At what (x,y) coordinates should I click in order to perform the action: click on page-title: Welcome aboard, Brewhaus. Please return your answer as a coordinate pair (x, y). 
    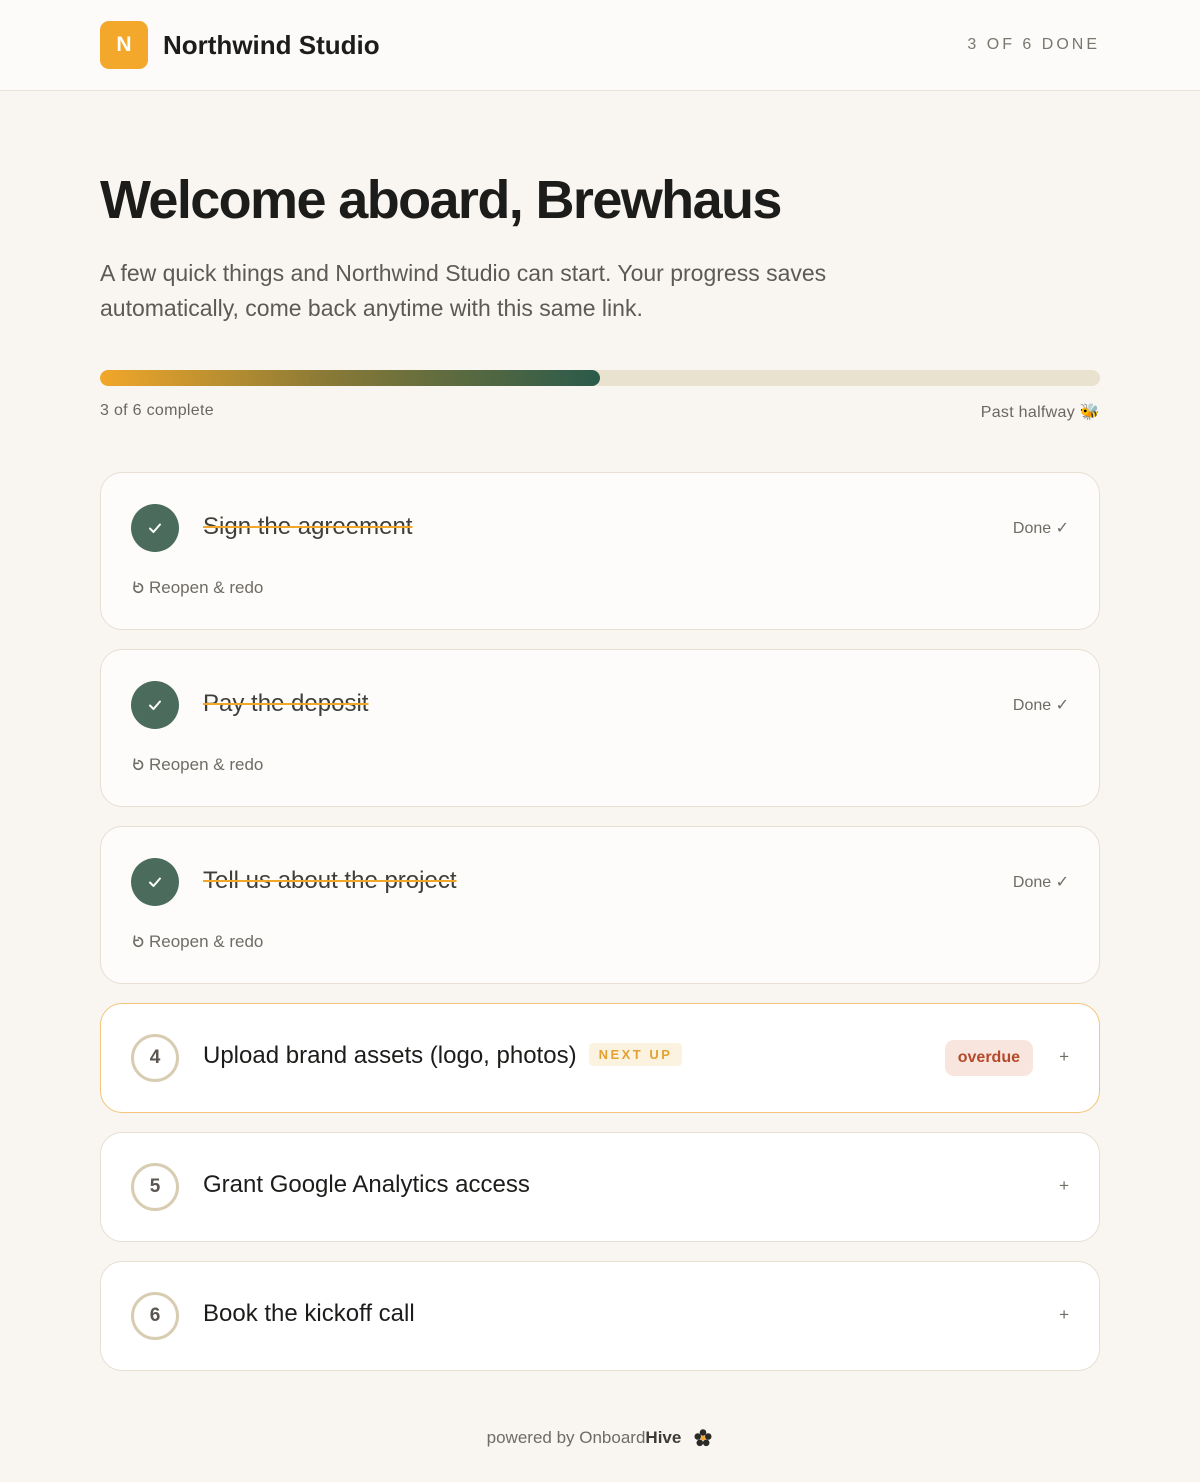
    Looking at the image, I should click on (441, 200).